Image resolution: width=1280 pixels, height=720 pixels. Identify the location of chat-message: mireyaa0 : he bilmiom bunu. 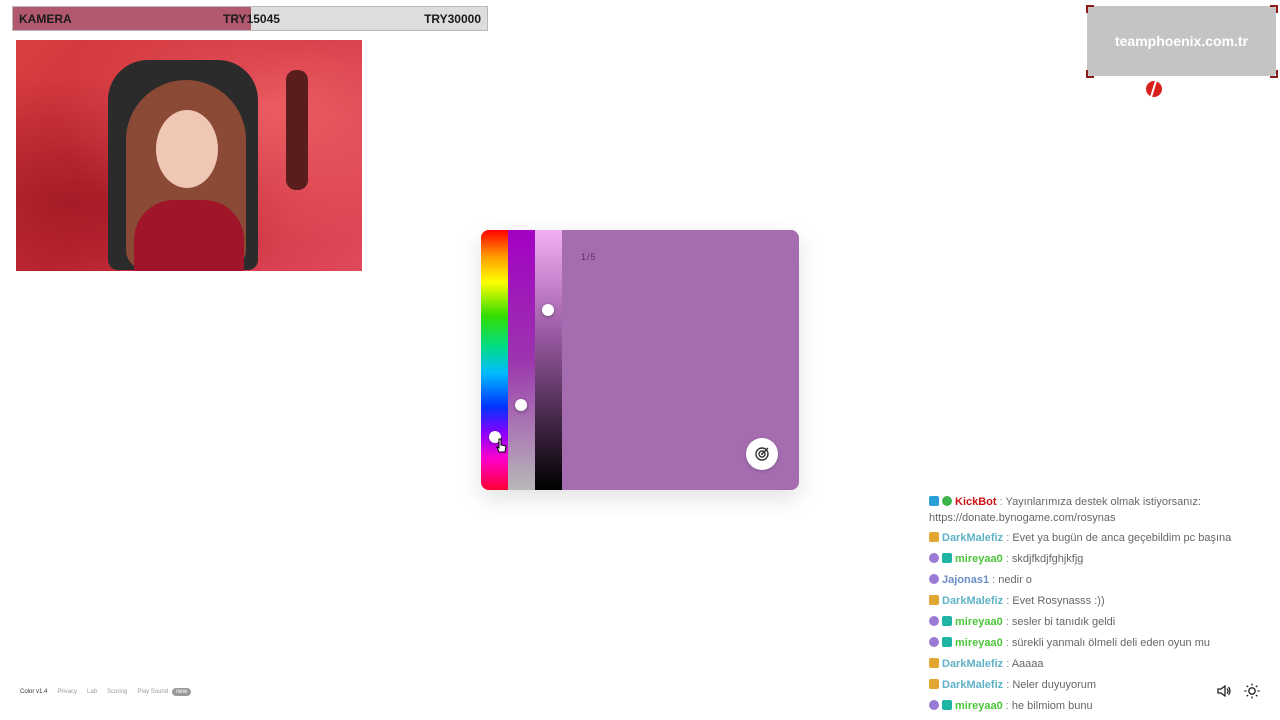
(1101, 706).